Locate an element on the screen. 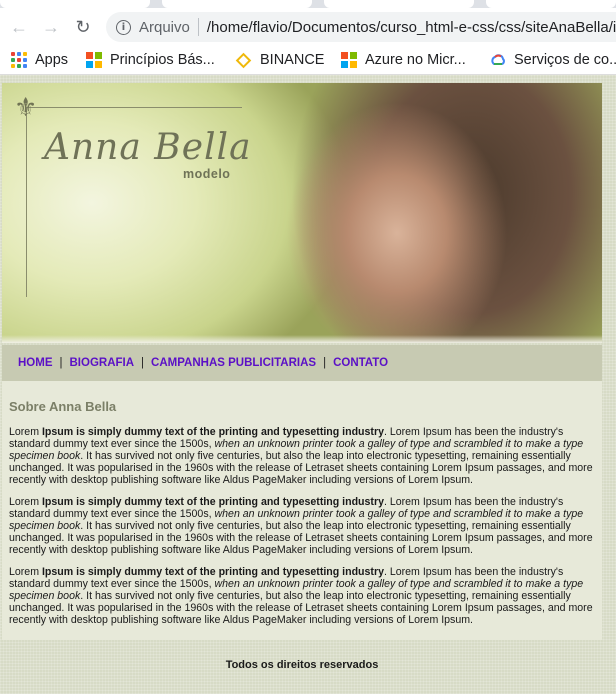 Image resolution: width=616 pixels, height=694 pixels. bookmark-apps: Apps is located at coordinates (39, 60).